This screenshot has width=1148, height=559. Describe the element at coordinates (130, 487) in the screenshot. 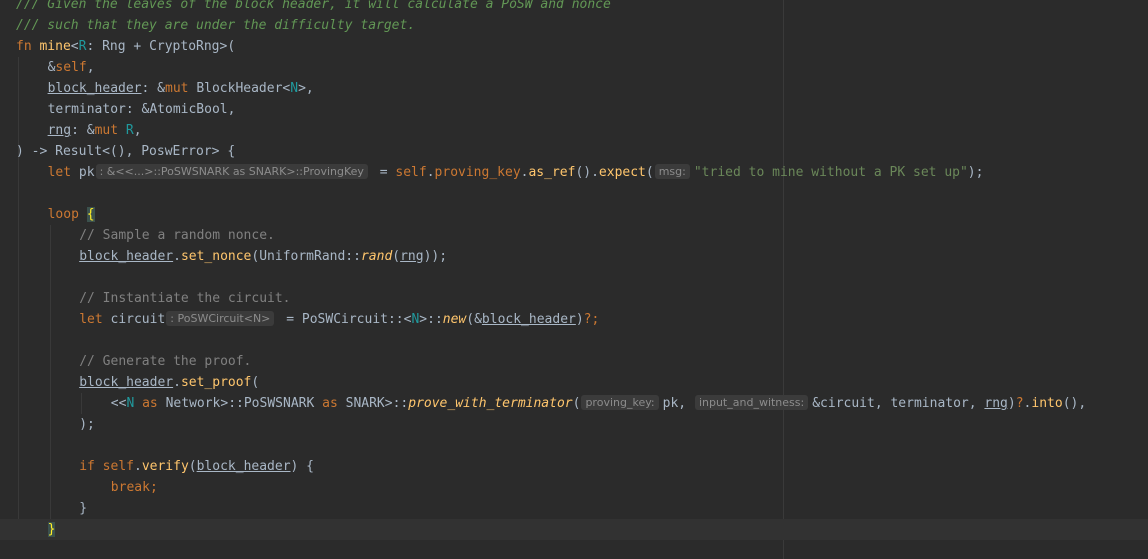

I see `code-token: break` at that location.